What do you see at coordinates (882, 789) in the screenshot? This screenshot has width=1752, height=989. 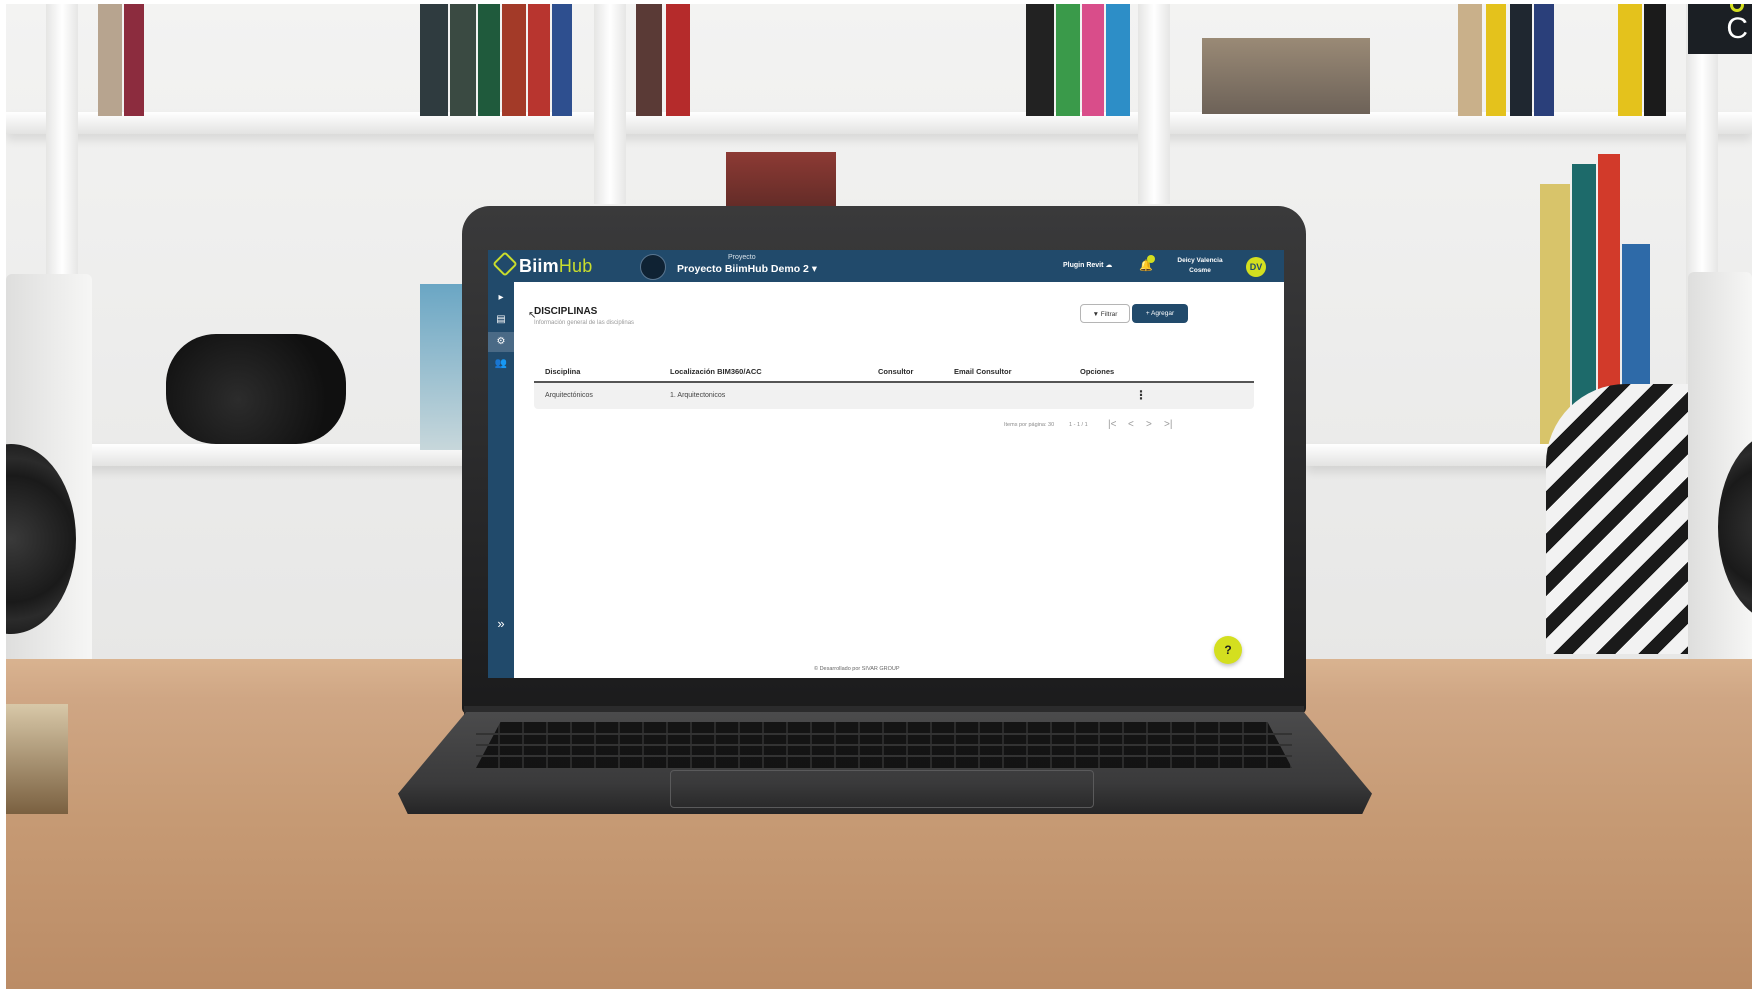 I see `laptop-trackpad` at bounding box center [882, 789].